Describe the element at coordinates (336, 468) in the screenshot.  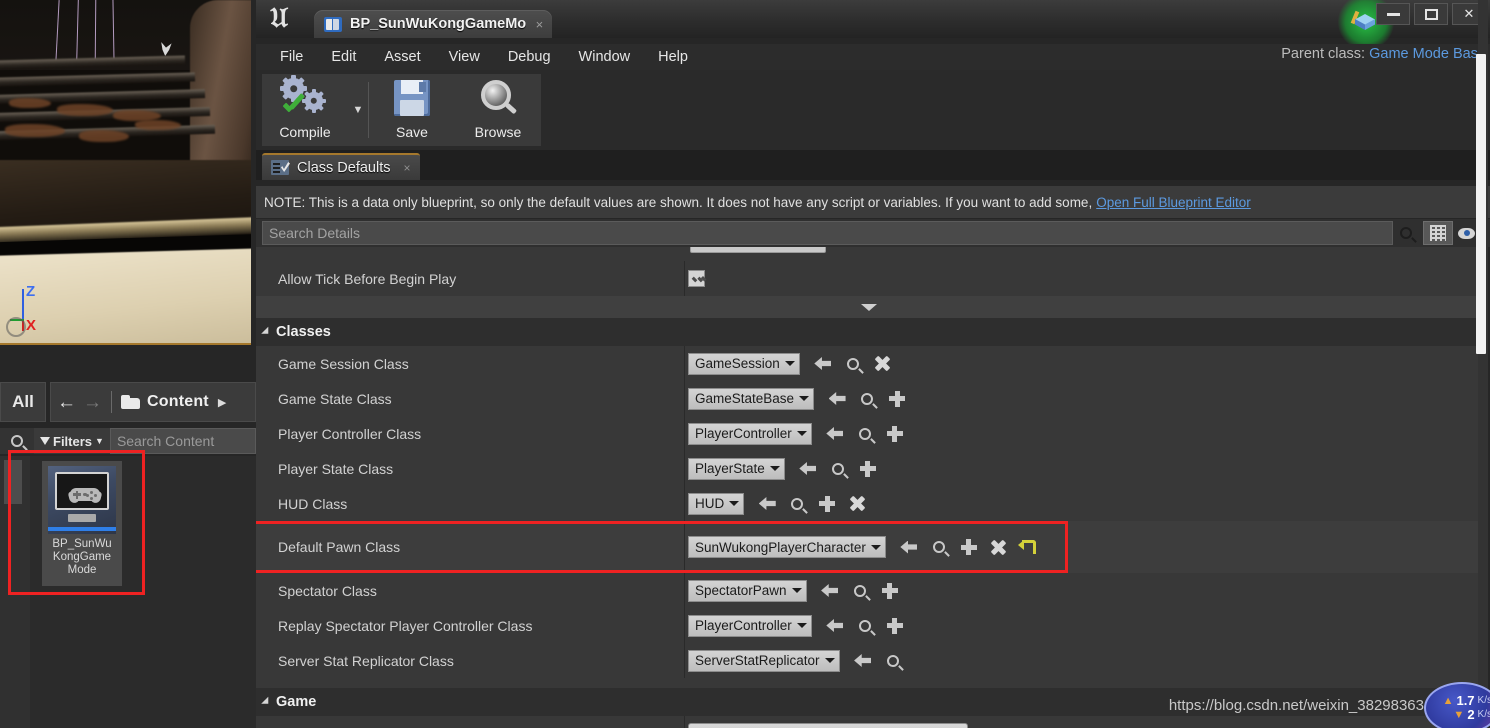
I see `property-label: Player State Class` at that location.